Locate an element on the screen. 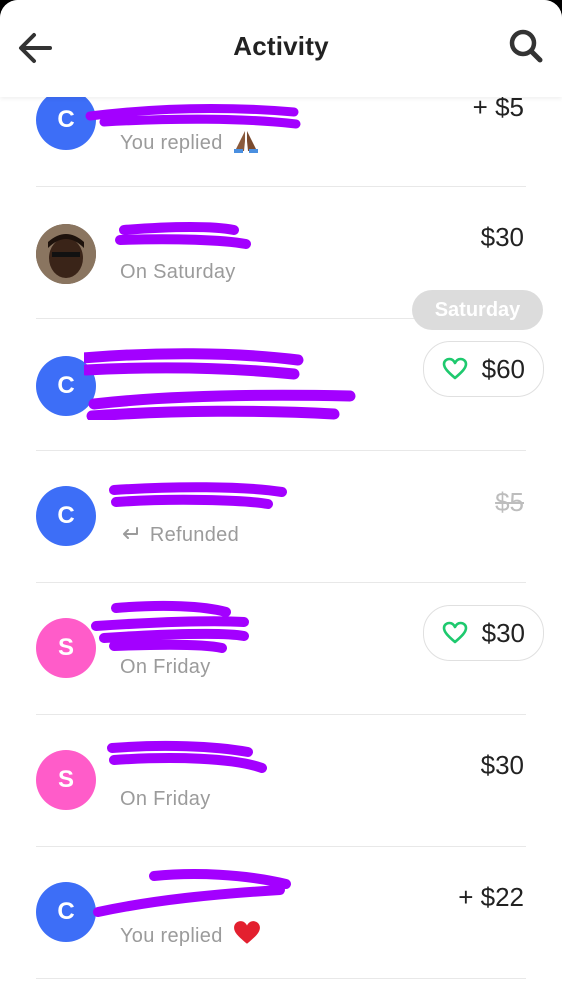  row-subtitle: On Saturday is located at coordinates (178, 272).